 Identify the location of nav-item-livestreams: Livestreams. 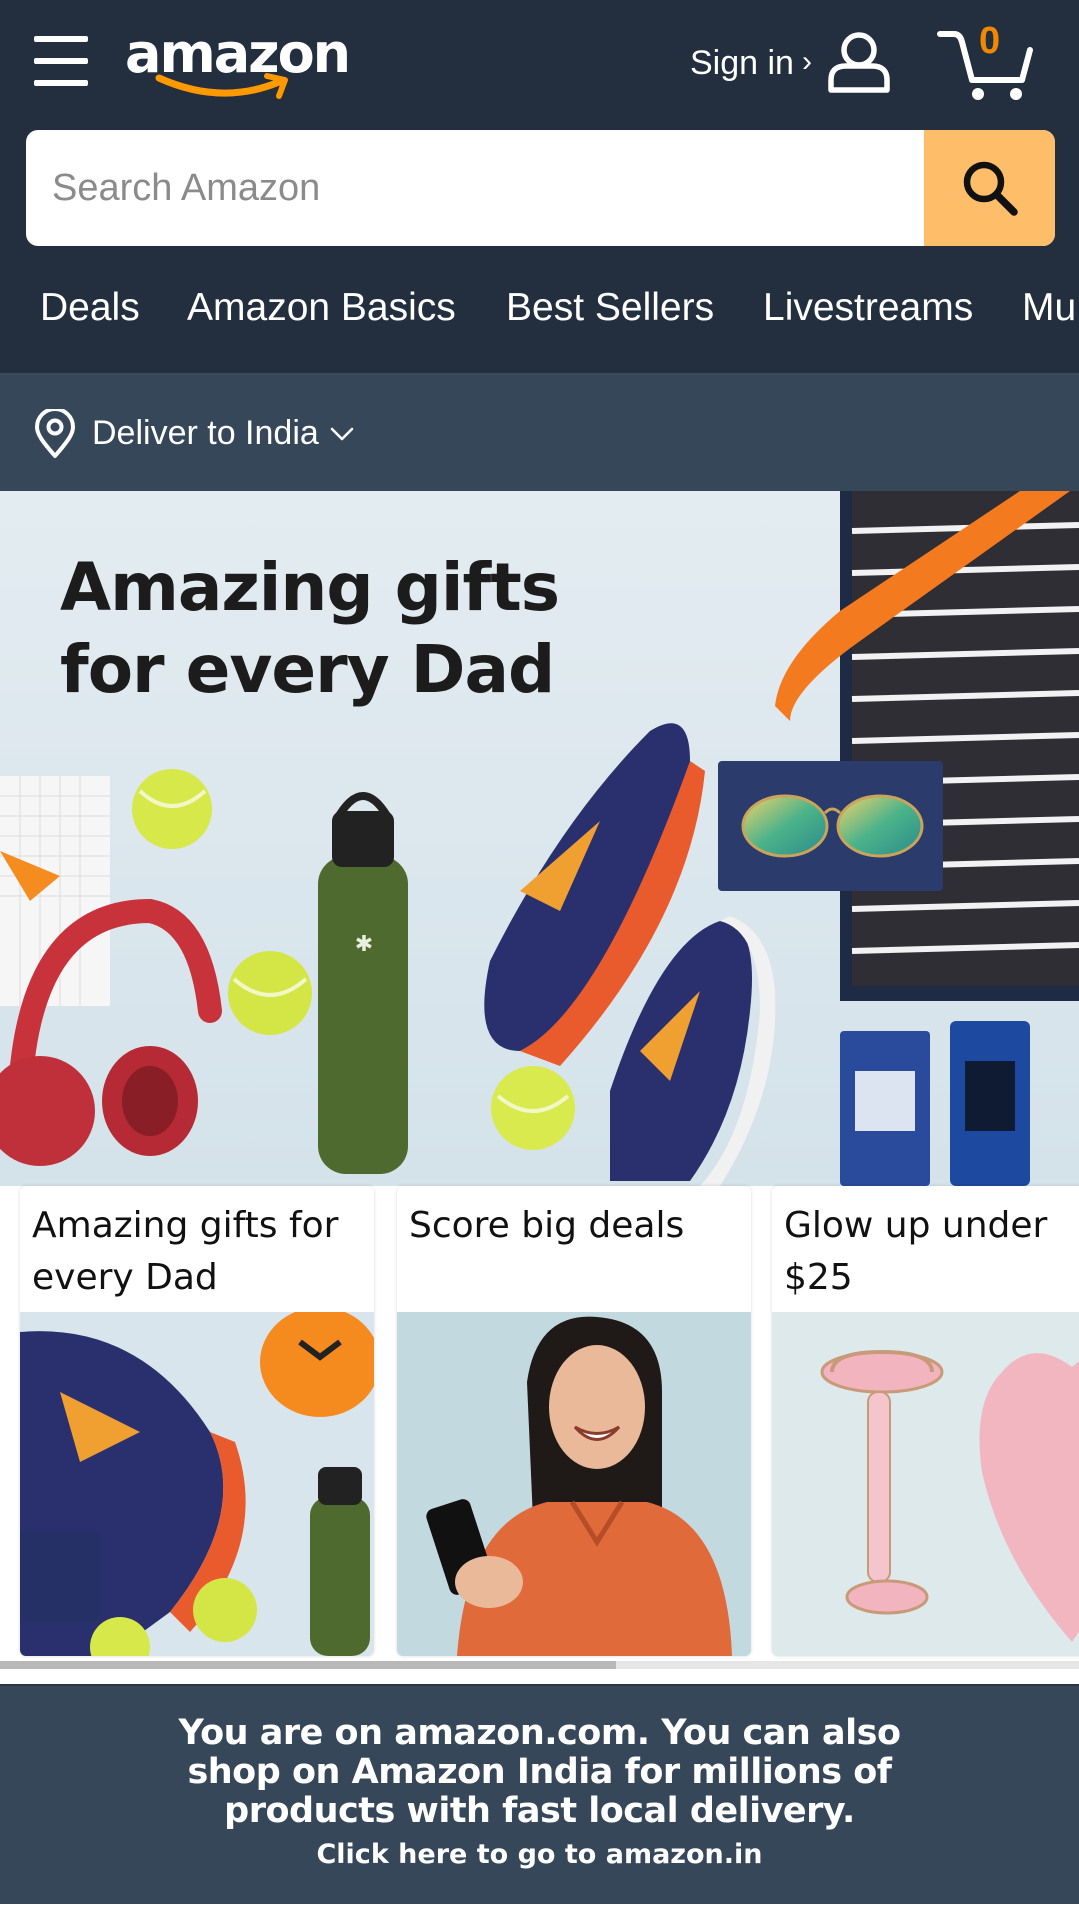
(868, 308).